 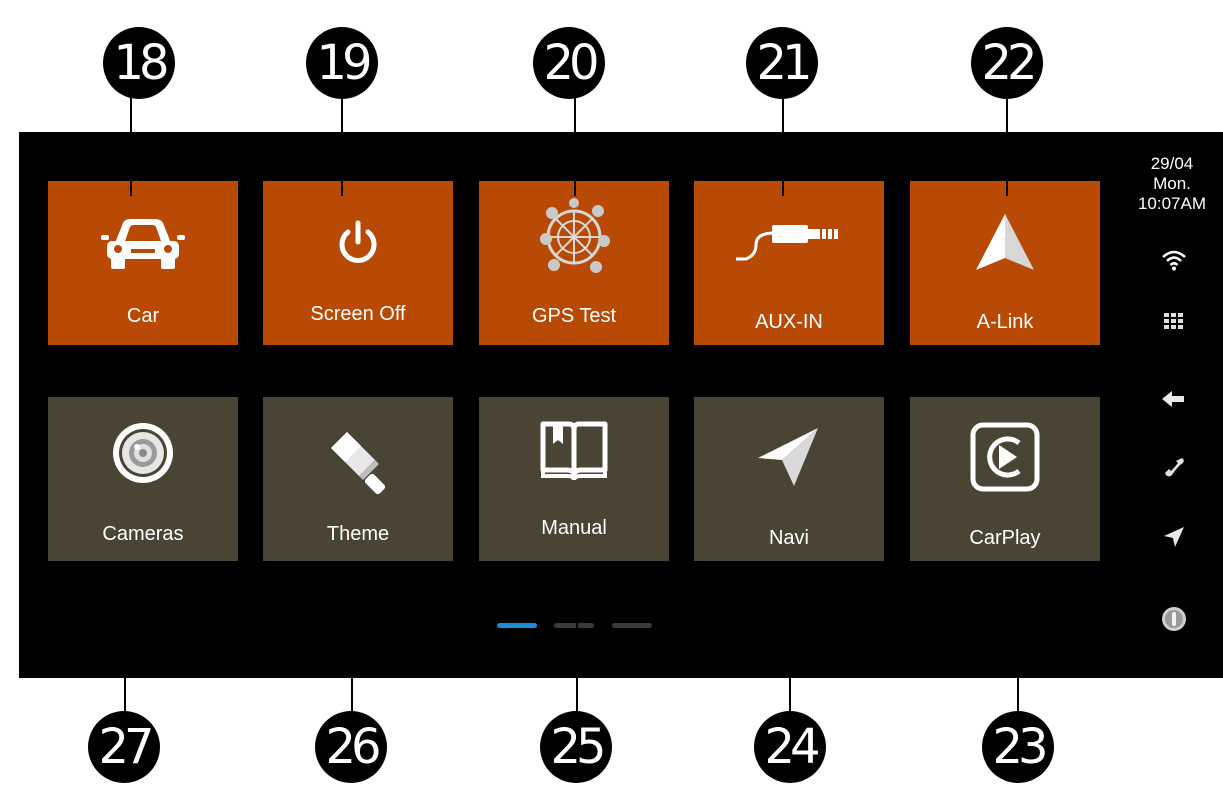 I want to click on callout-27: 27, so click(x=124, y=747).